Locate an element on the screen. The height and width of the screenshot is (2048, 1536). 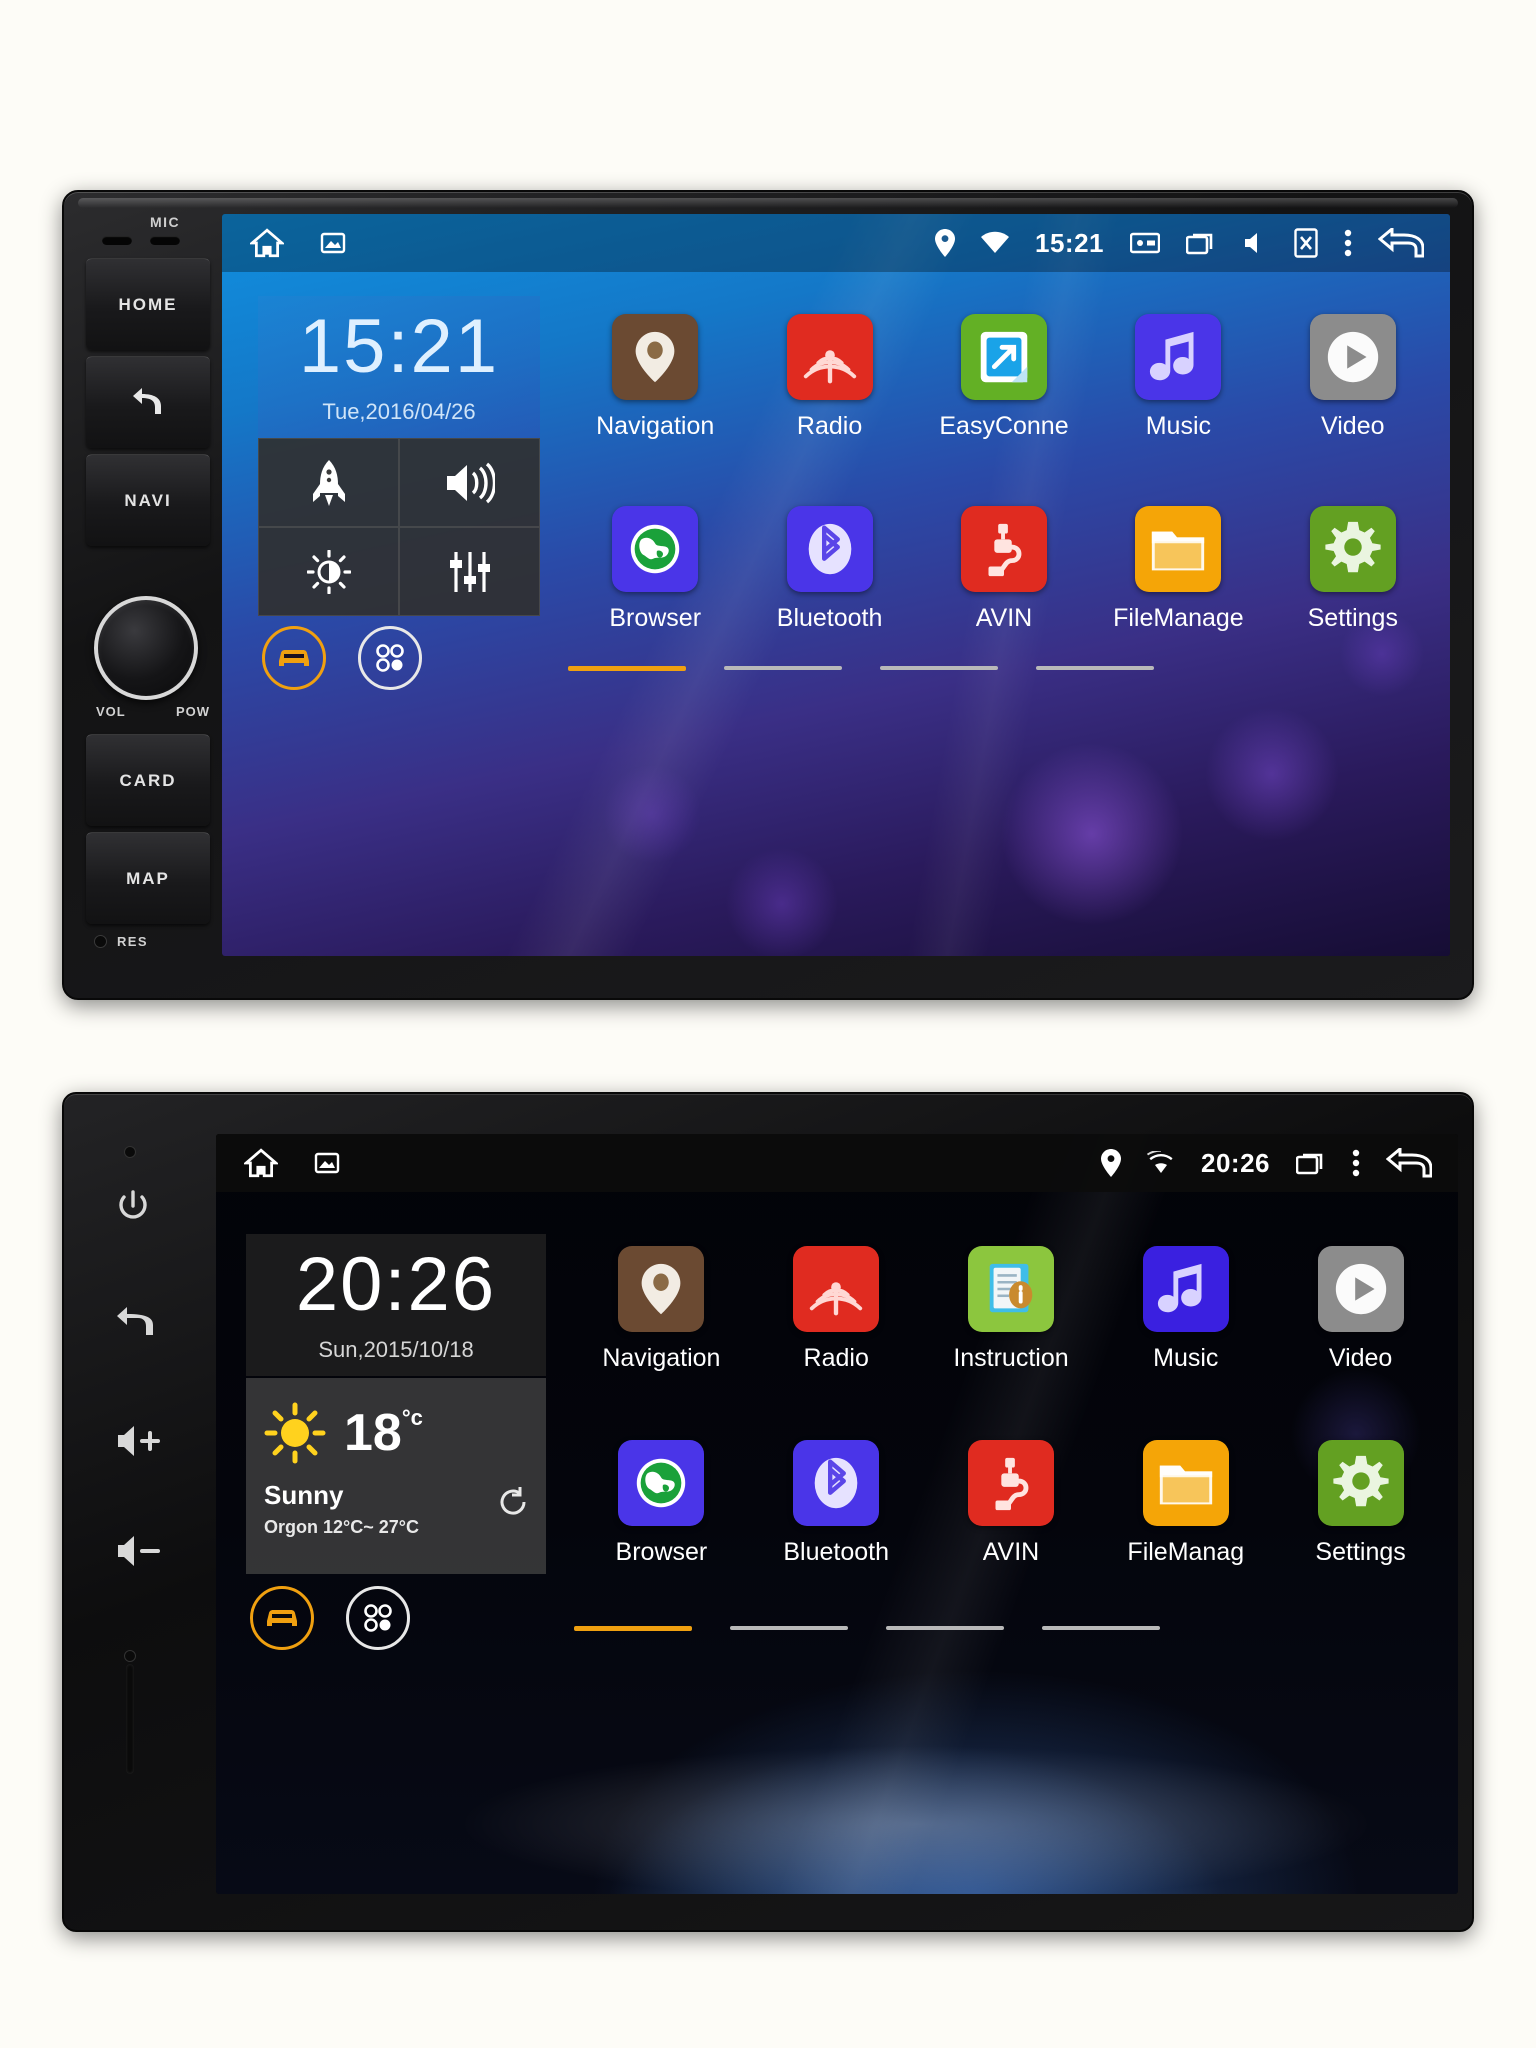
app-instruction: Instruction is located at coordinates (1011, 1309).